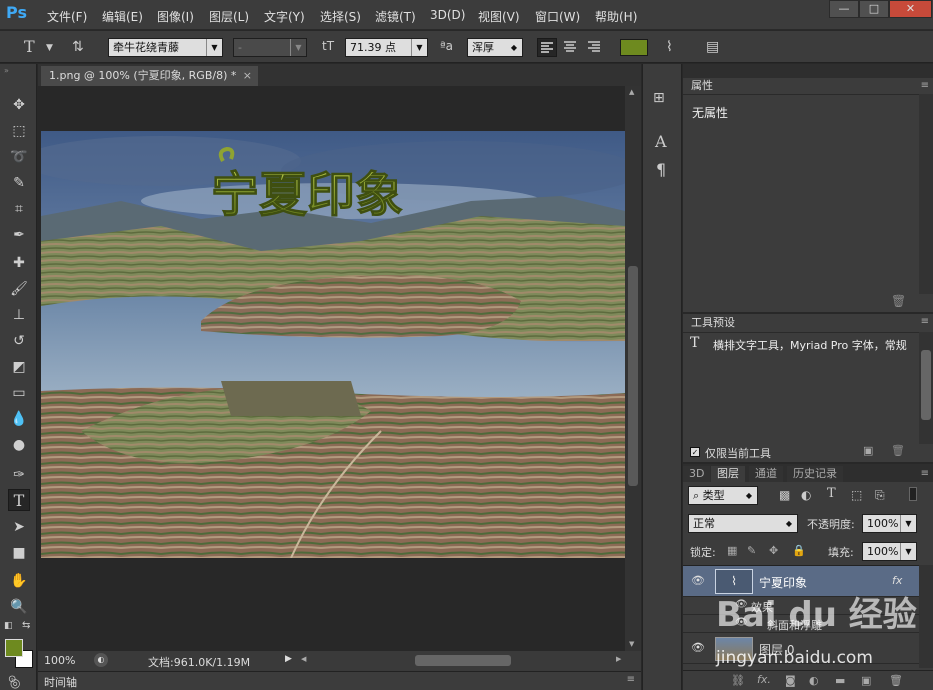  I want to click on character-icon: A, so click(661, 141).